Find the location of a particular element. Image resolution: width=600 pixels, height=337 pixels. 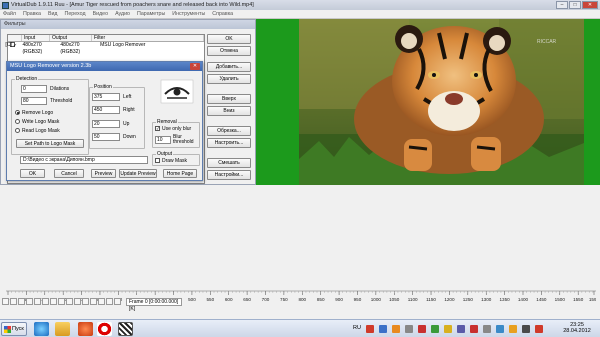

use-only-blur-checkbox: ✓ Use only blur is located at coordinates (173, 129).